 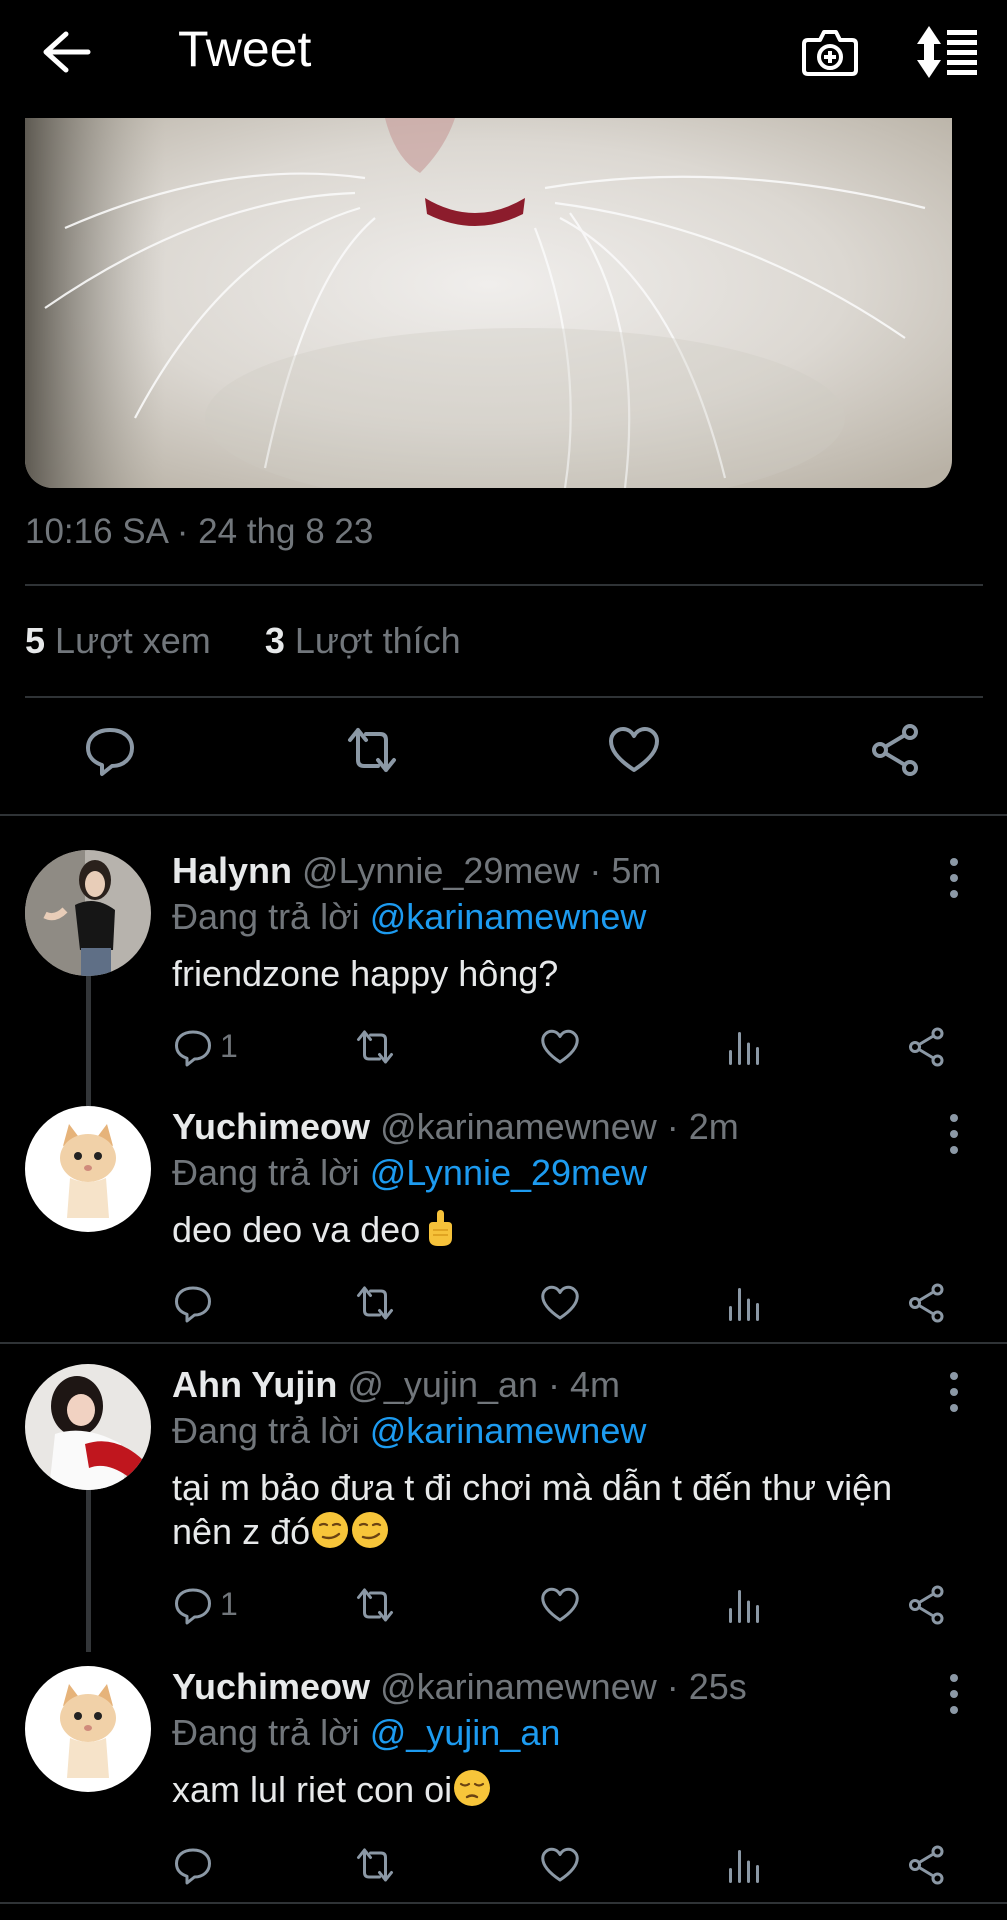 I want to click on likes-count: 3, so click(x=274, y=640).